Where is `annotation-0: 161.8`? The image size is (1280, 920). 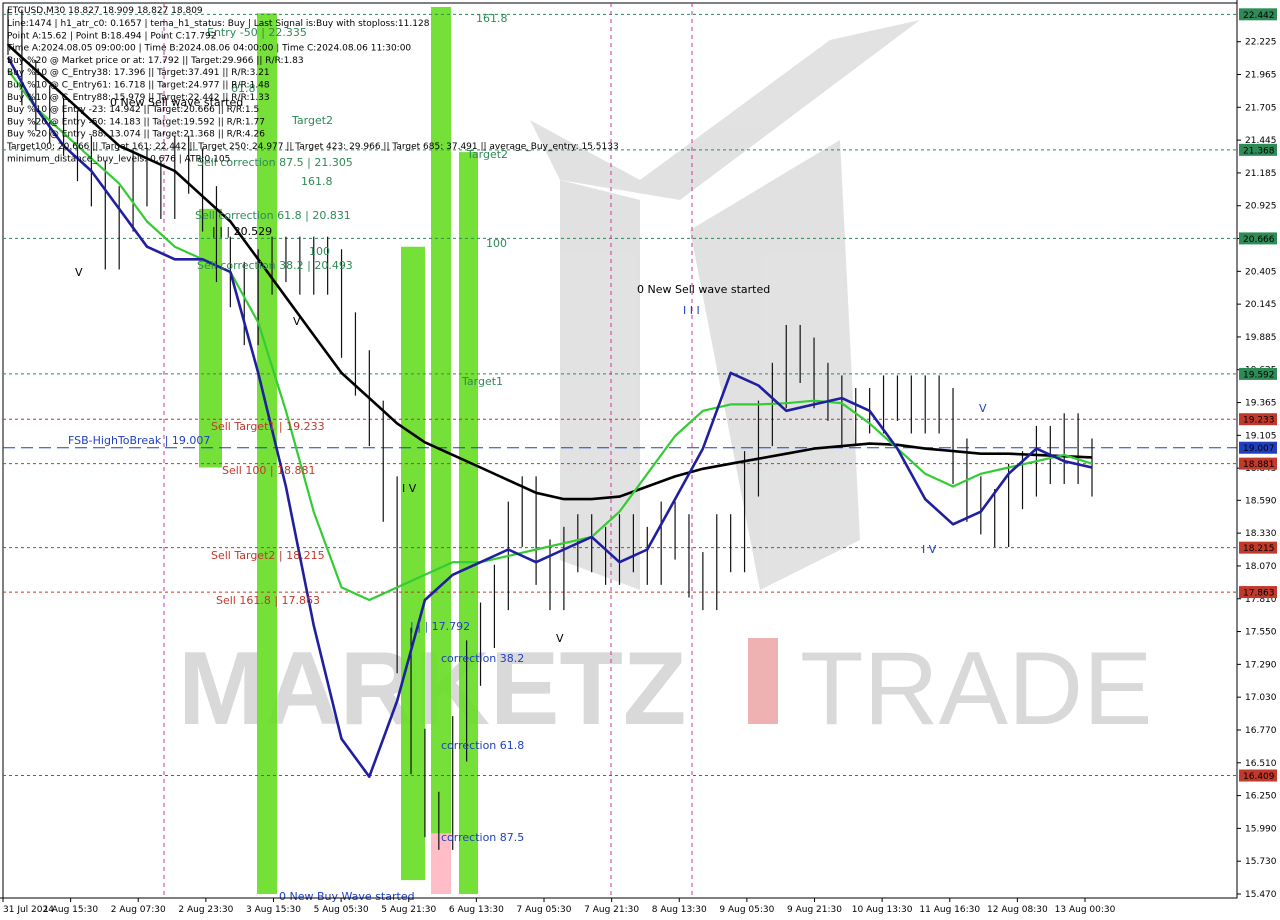 annotation-0: 161.8 is located at coordinates (492, 18).